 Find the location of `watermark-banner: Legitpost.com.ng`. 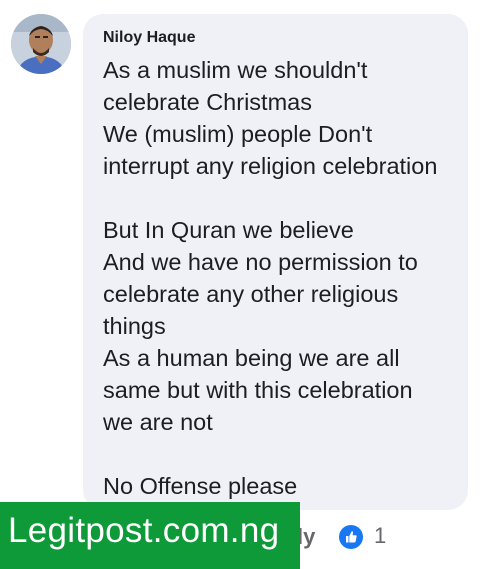

watermark-banner: Legitpost.com.ng is located at coordinates (150, 535).